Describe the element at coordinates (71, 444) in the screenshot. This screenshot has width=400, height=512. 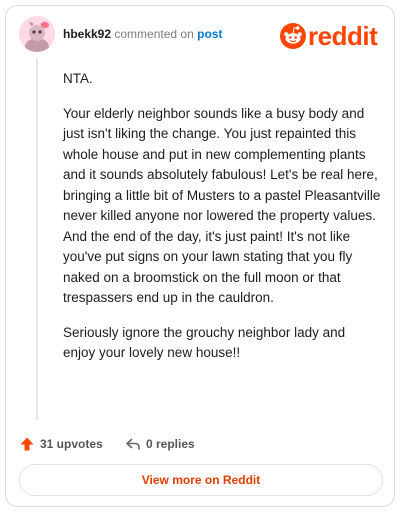
I see `upvote-count: 31 upvotes` at that location.